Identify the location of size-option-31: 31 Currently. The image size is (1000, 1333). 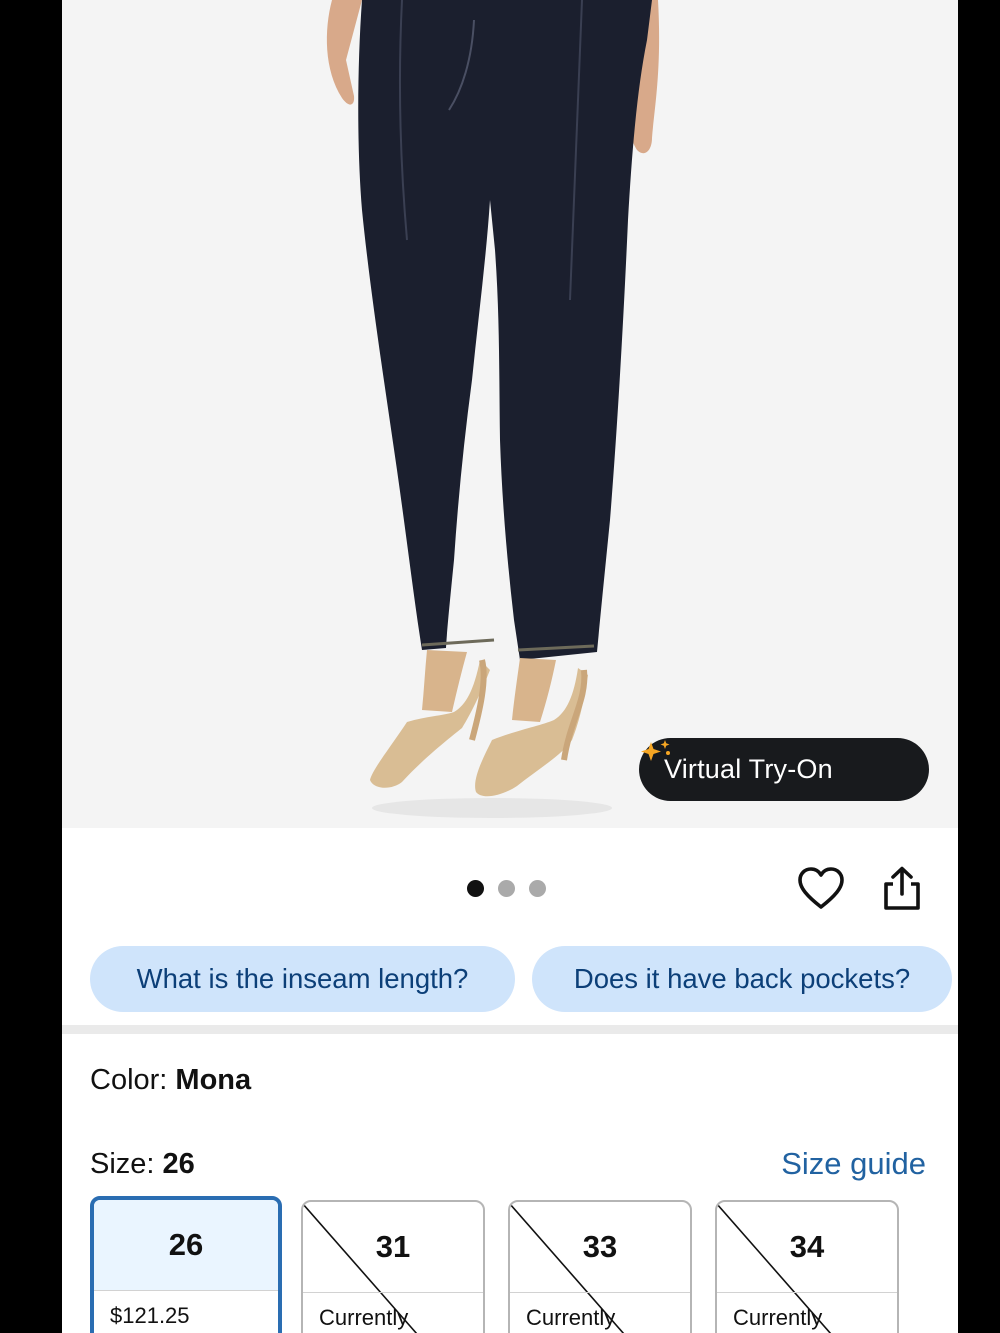
(393, 1266).